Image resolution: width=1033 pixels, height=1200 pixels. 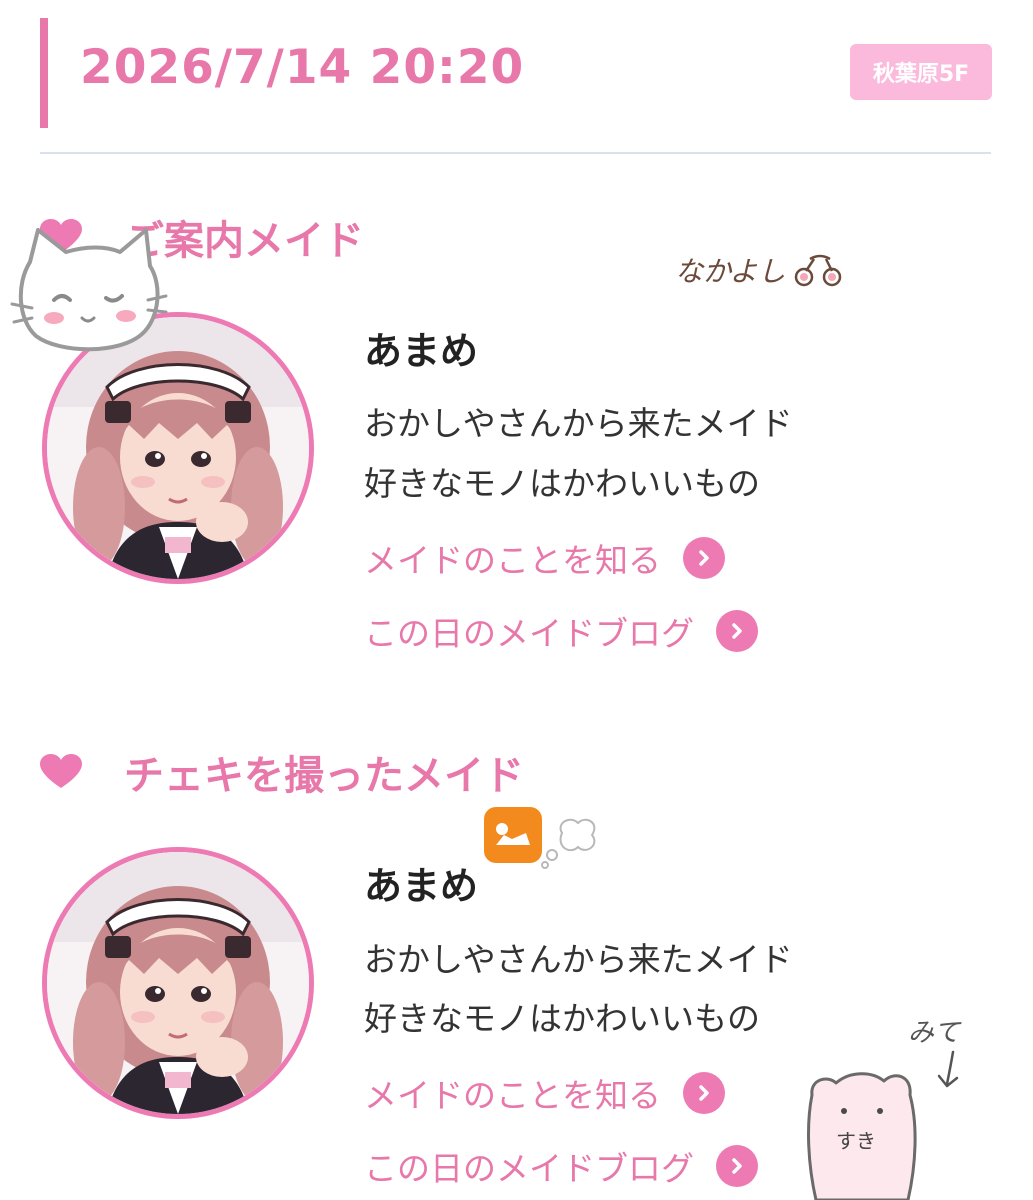 What do you see at coordinates (934, 1033) in the screenshot?
I see `mite-sticker-text: みて` at bounding box center [934, 1033].